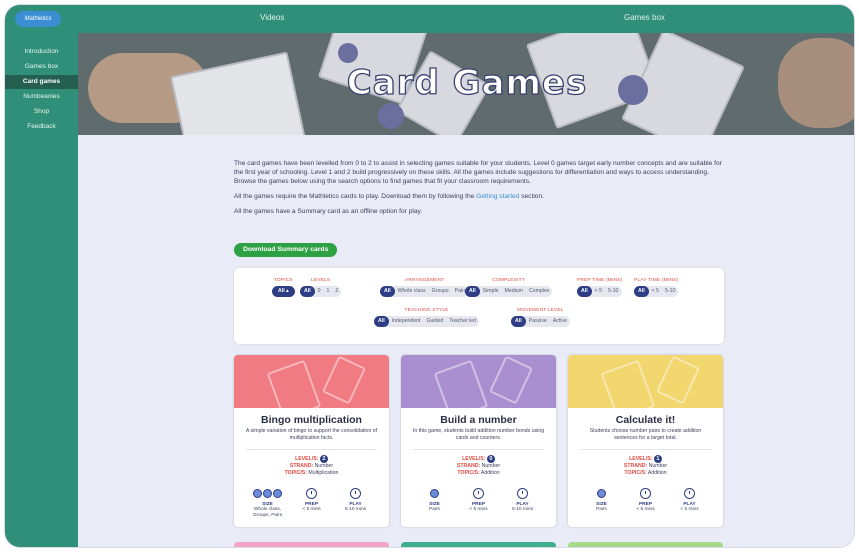 This screenshot has width=859, height=552. I want to click on nav-link-games-box: Games box, so click(644, 17).